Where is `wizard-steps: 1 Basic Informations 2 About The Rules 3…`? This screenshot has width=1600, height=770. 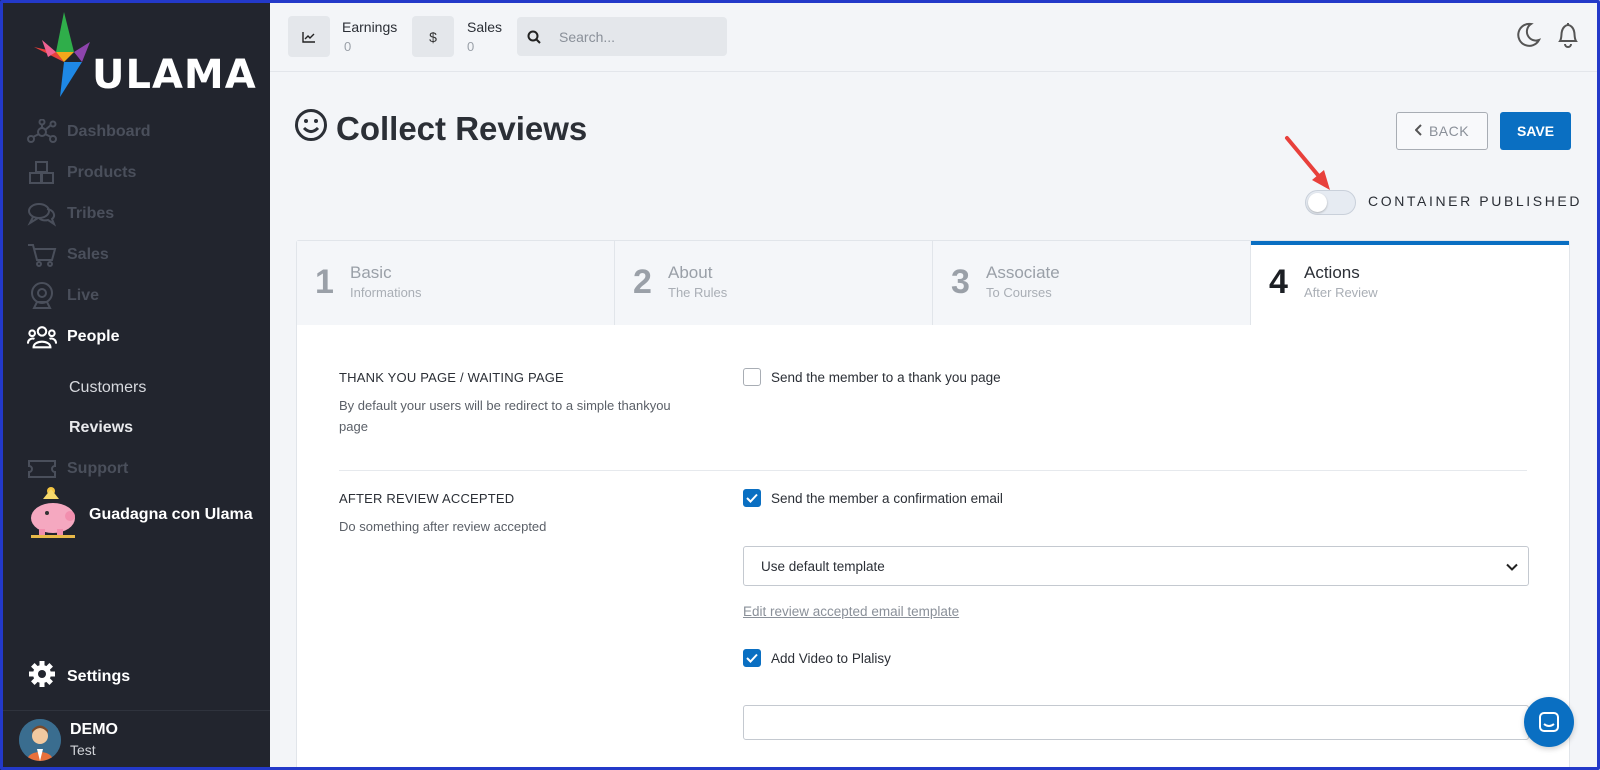 wizard-steps: 1 Basic Informations 2 About The Rules 3… is located at coordinates (933, 283).